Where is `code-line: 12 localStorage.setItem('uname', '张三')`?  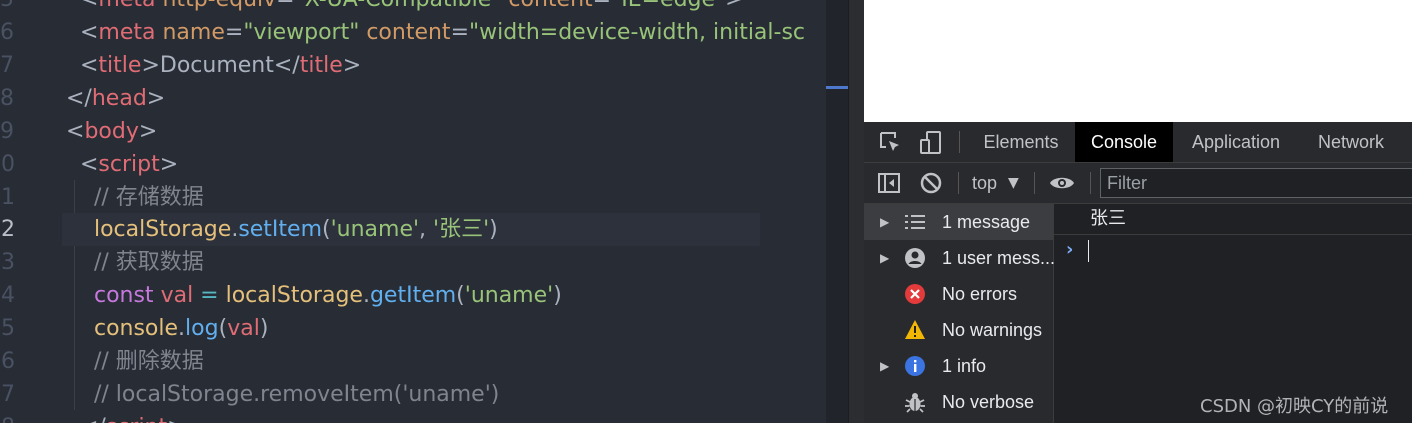 code-line: 12 localStorage.setItem('uname', '张三') is located at coordinates (413, 229).